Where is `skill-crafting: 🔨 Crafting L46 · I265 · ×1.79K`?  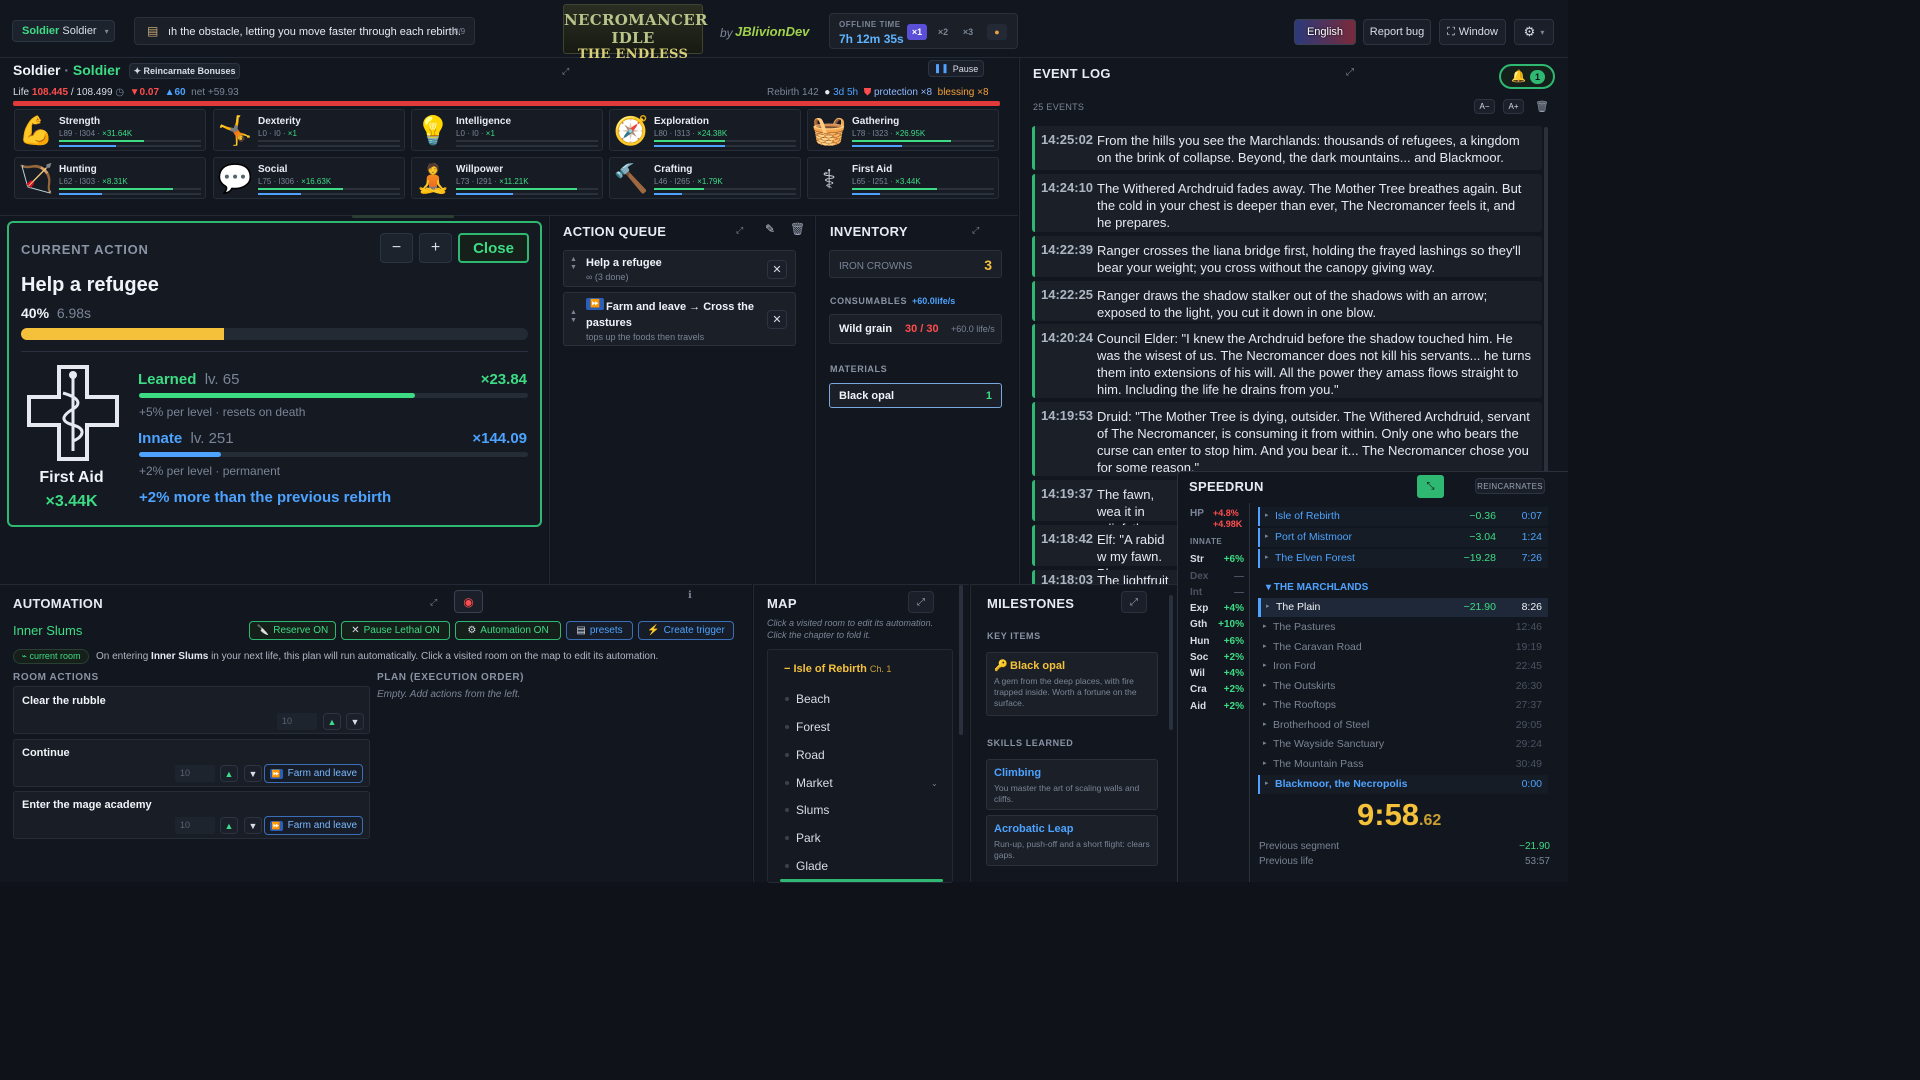 skill-crafting: 🔨 Crafting L46 · I265 · ×1.79K is located at coordinates (705, 178).